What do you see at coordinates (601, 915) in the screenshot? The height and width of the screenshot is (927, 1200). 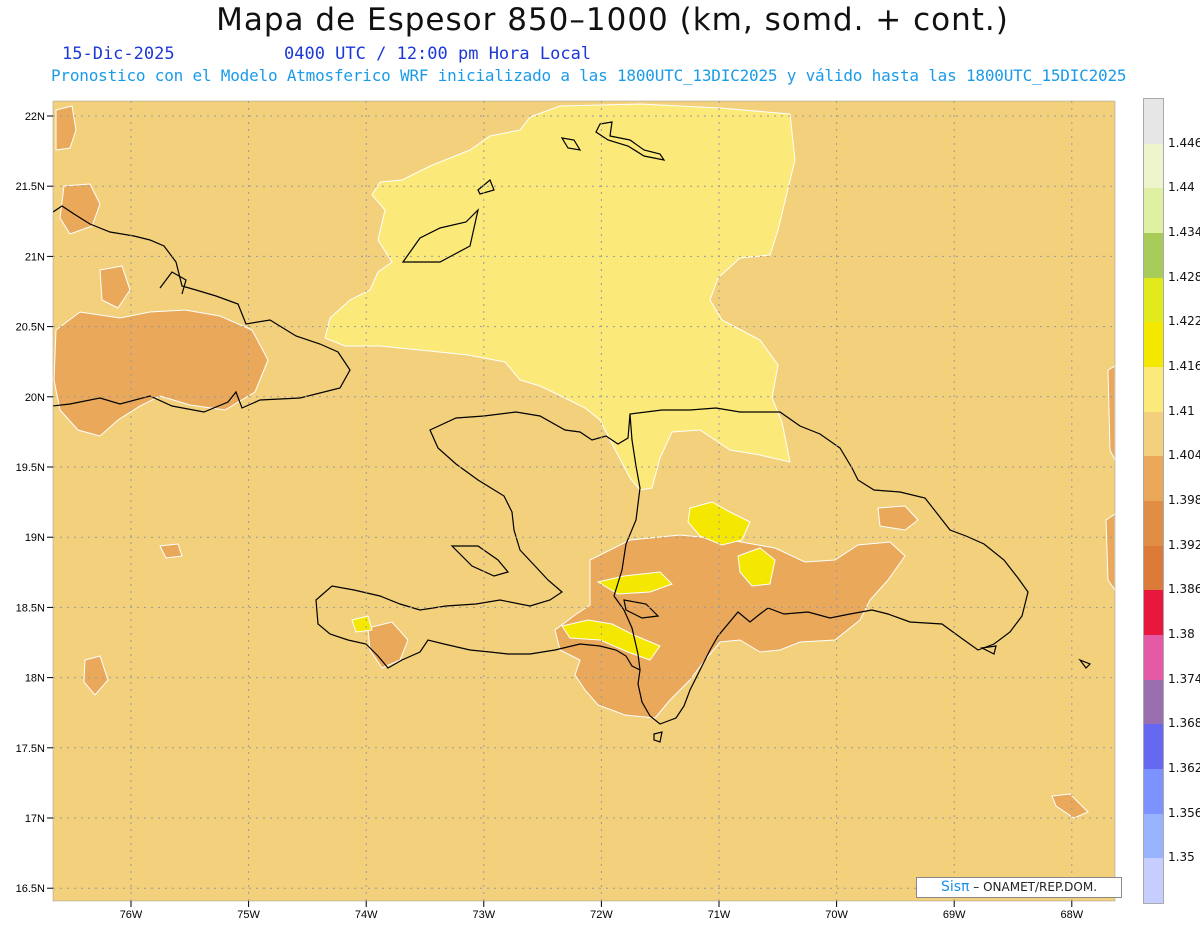 I see `lon-label: 72W` at bounding box center [601, 915].